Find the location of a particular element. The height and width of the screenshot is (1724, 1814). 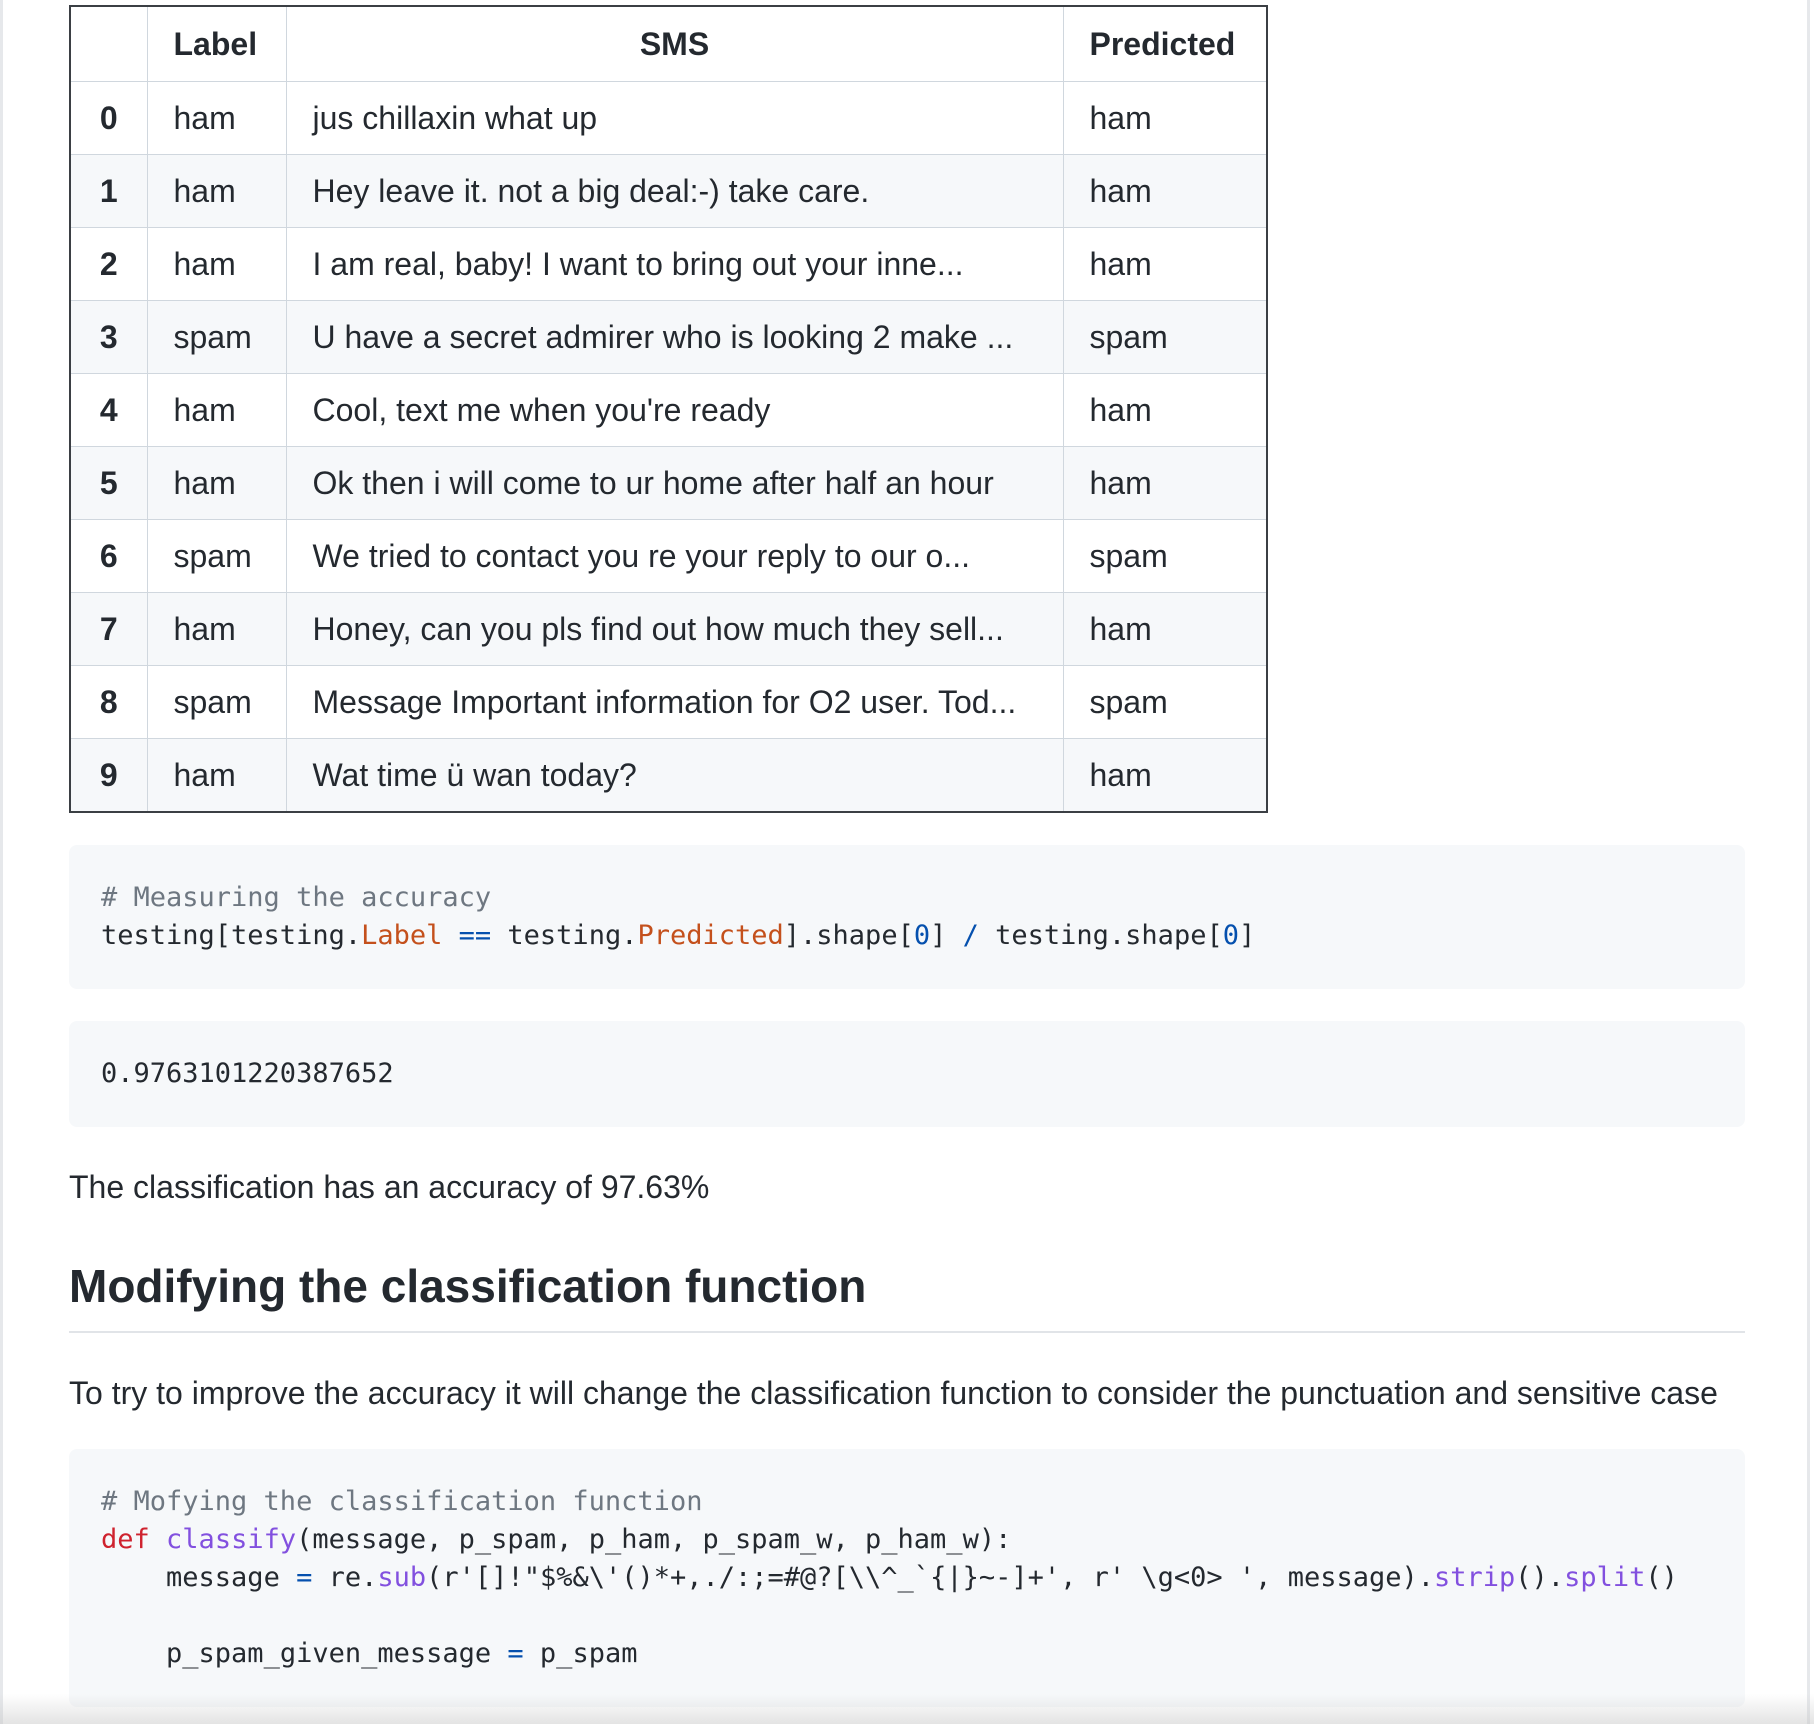

bottom-fade is located at coordinates (907, 1709).